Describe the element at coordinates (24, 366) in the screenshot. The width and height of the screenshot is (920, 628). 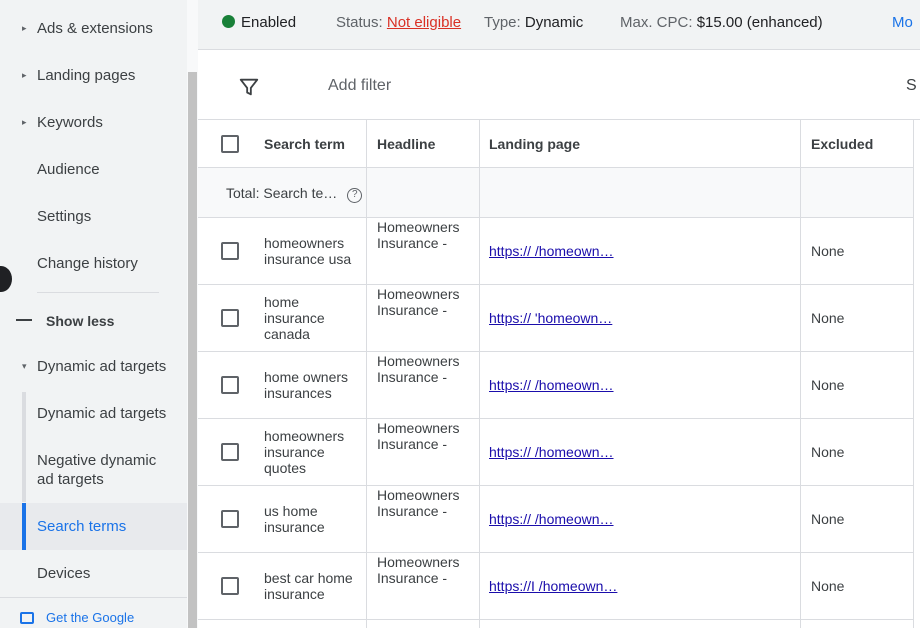
I see `caret-down-icon: ▾` at that location.